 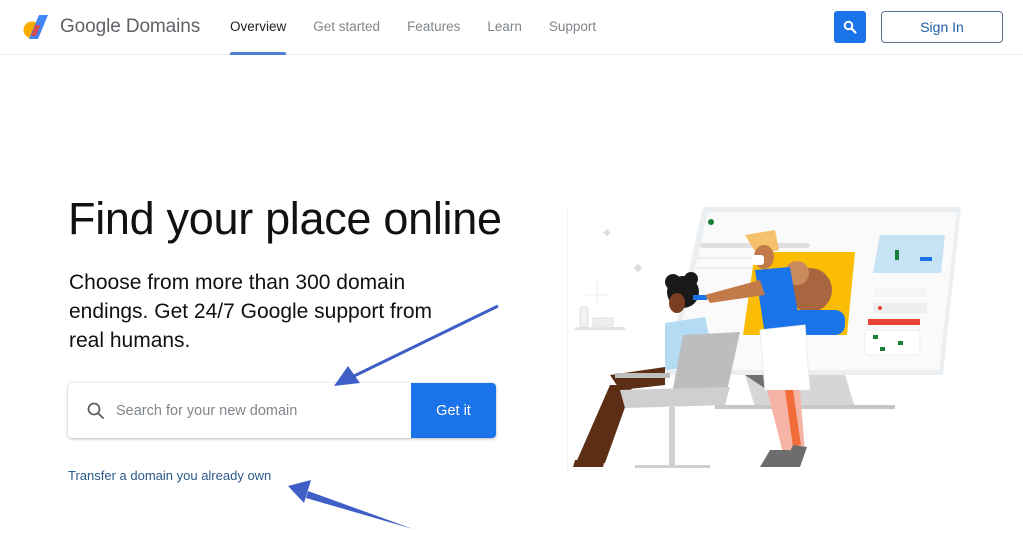 I want to click on domain-search-input, so click(x=261, y=410).